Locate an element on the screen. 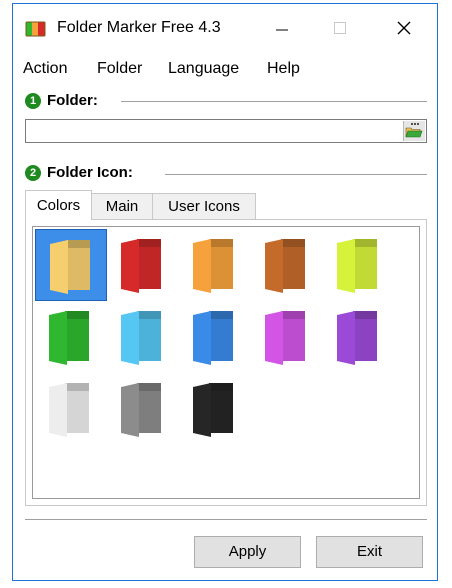 Image resolution: width=452 pixels, height=588 pixels. apply-button: Apply is located at coordinates (247, 552).